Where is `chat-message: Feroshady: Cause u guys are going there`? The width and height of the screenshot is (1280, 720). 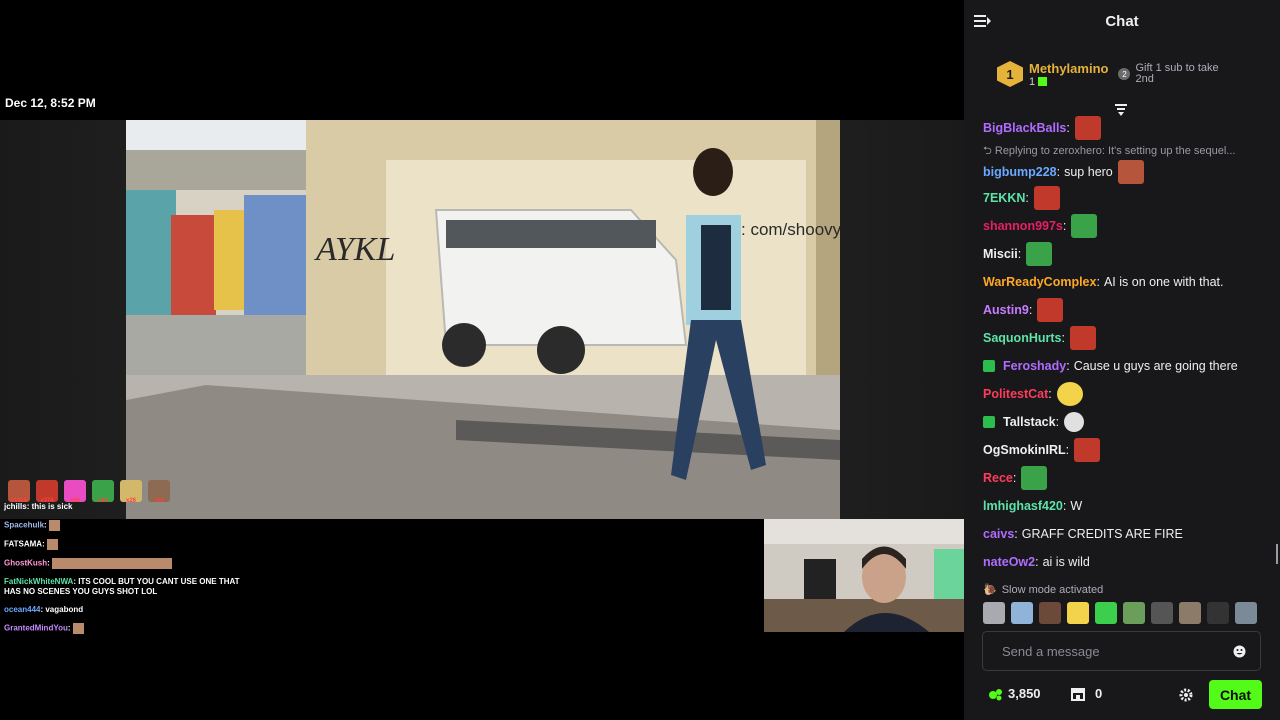
chat-message: Feroshady: Cause u guys are going there is located at coordinates (1131, 366).